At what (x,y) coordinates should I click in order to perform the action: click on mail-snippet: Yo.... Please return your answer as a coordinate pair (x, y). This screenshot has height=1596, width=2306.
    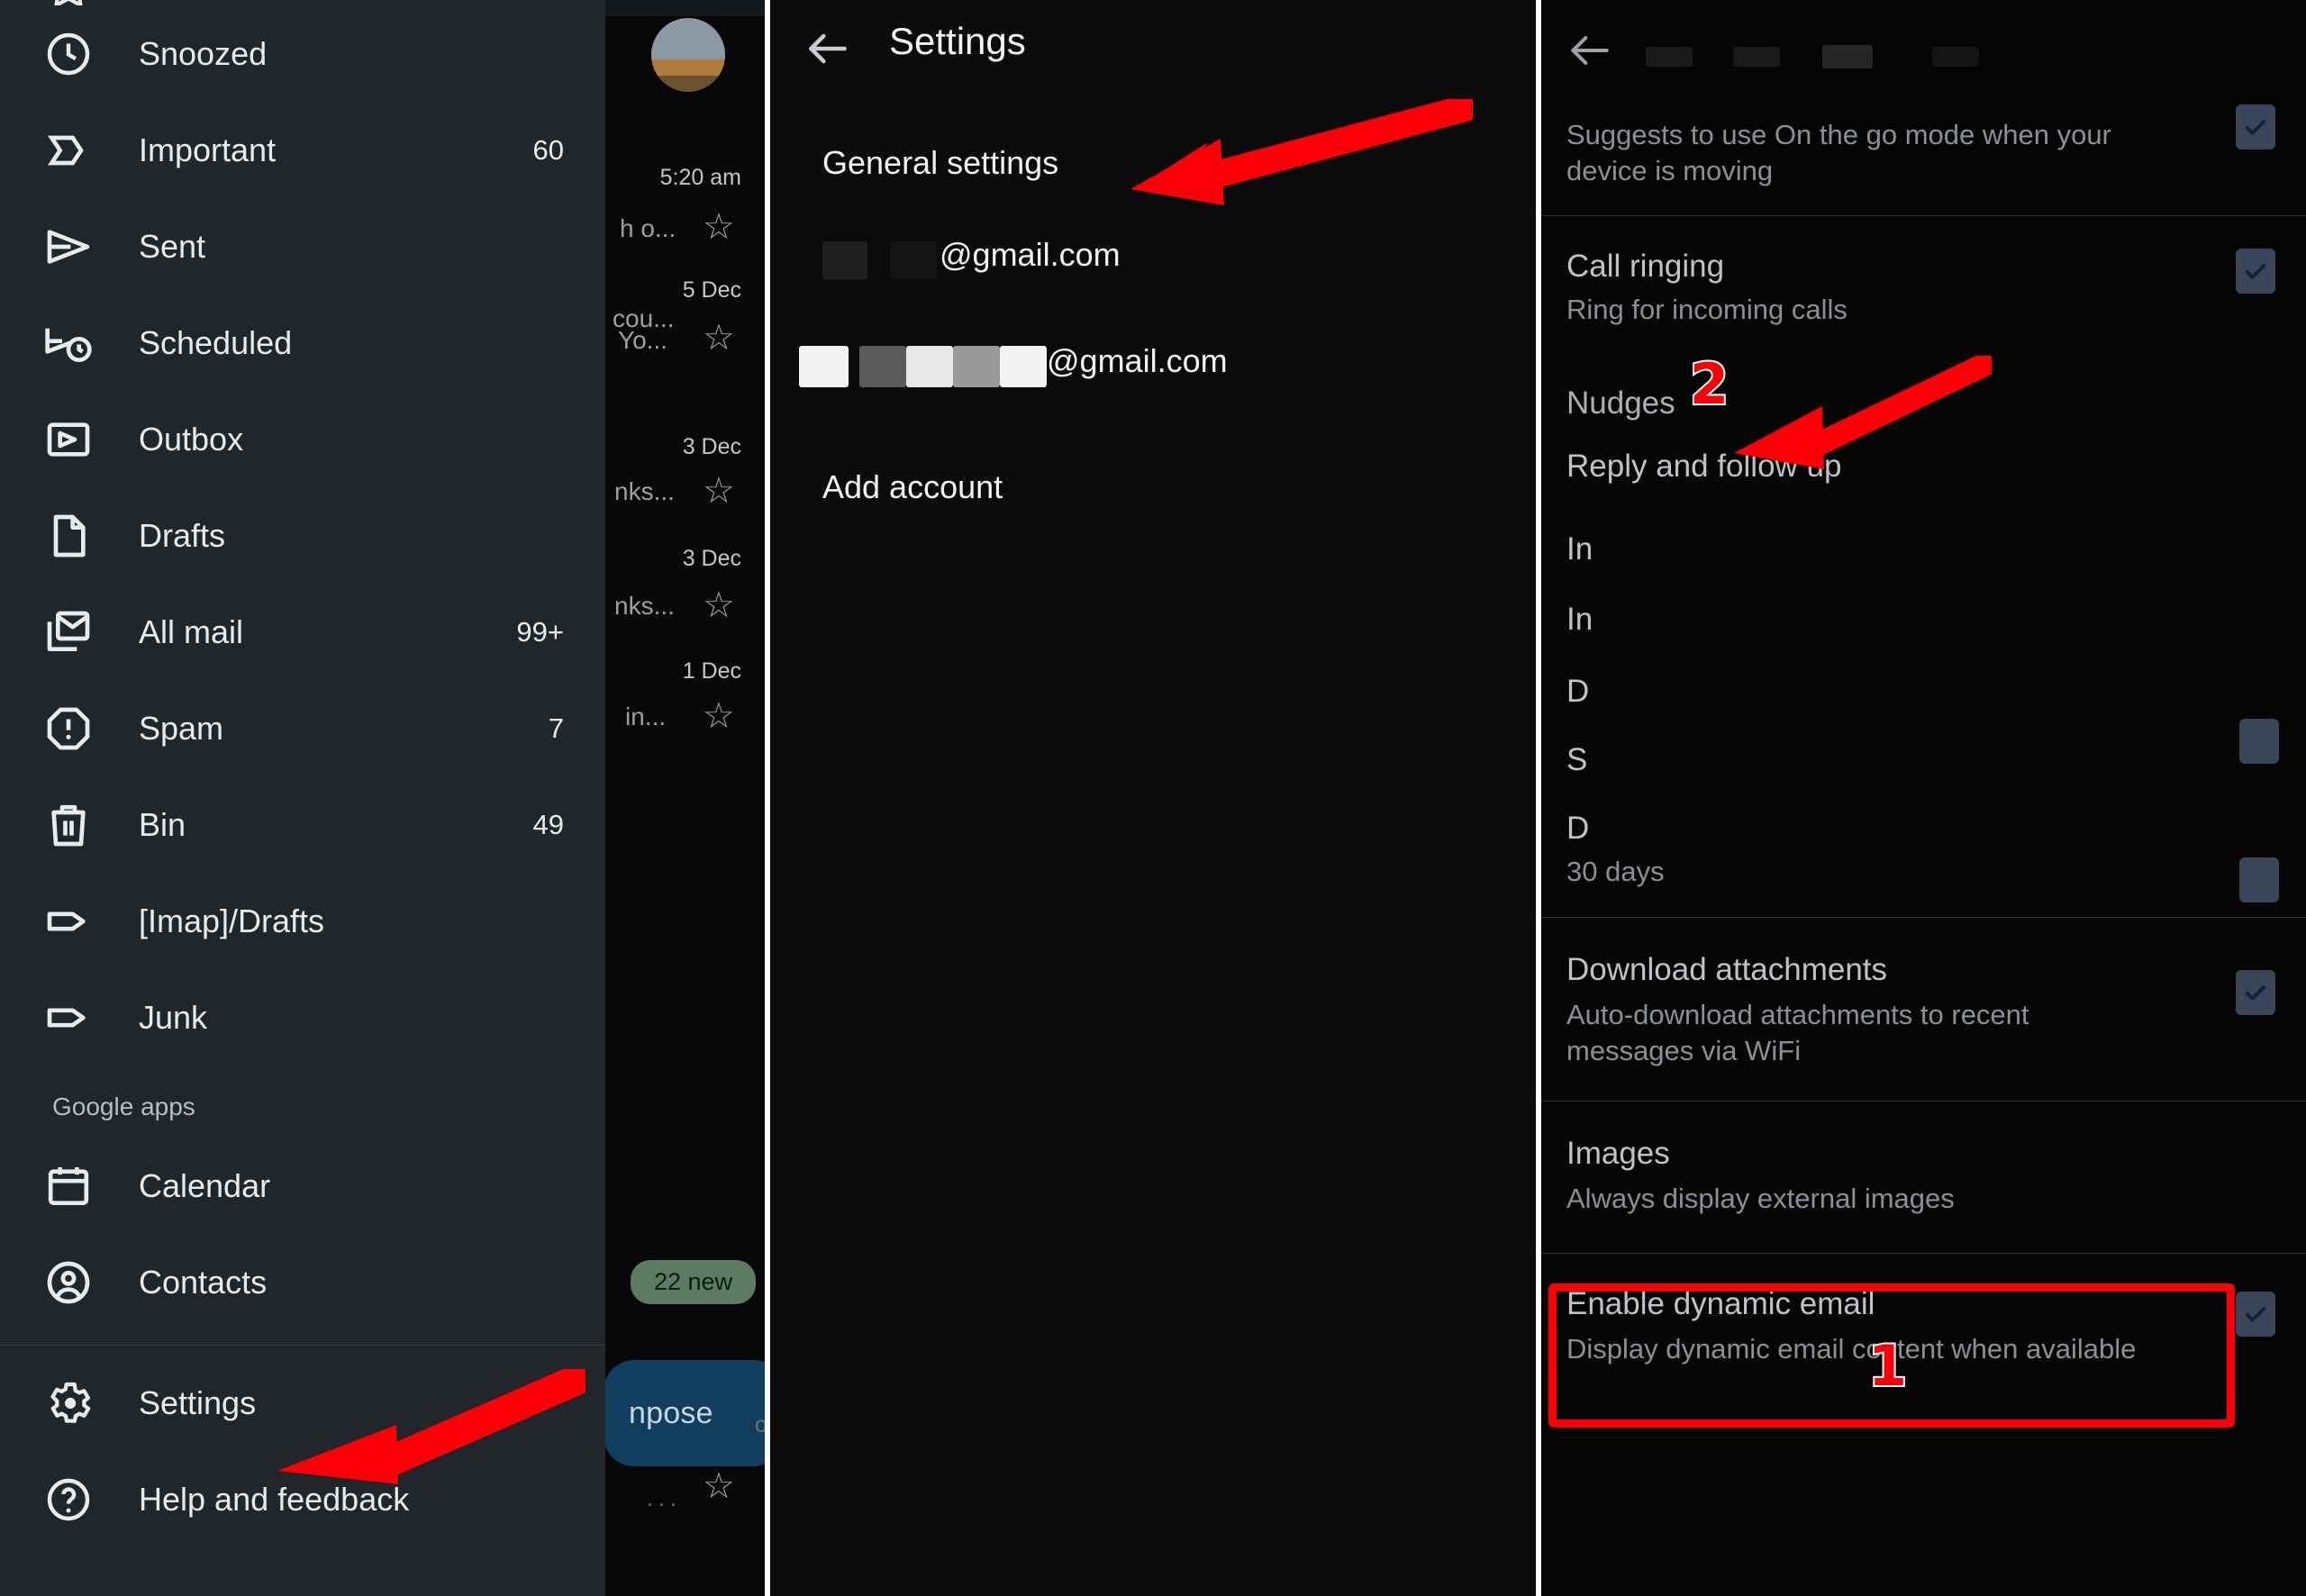
    Looking at the image, I should click on (643, 340).